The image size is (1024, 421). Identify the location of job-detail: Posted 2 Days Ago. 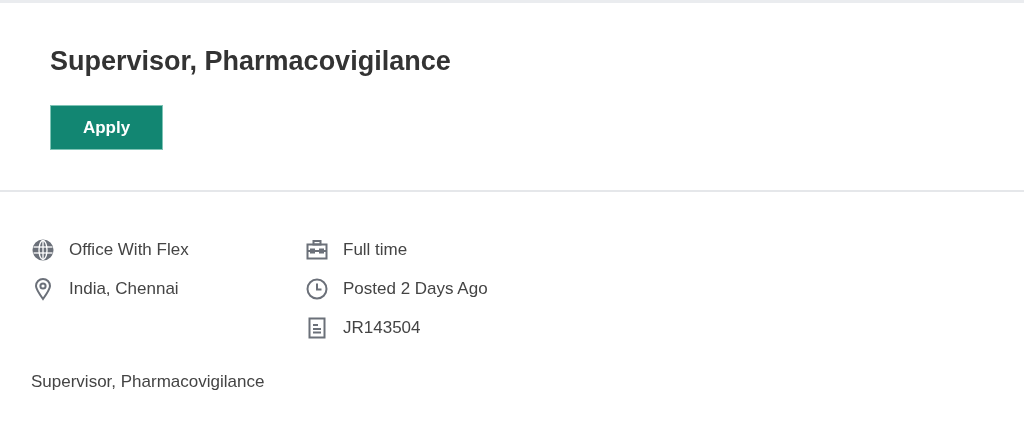
(415, 288).